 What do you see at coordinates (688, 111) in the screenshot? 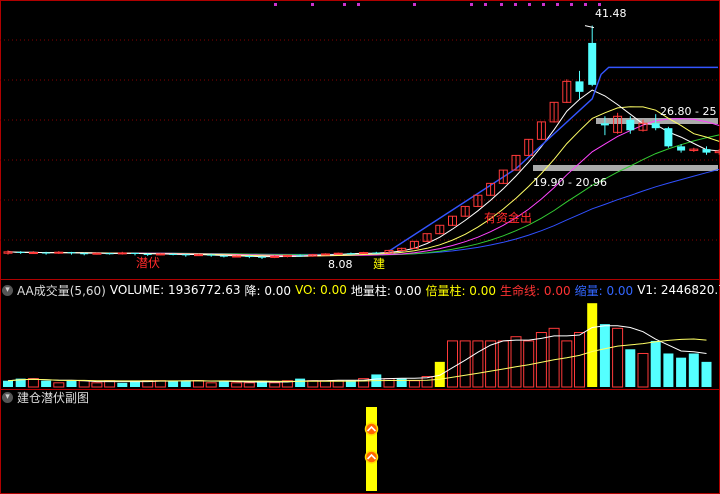
I see `price-range-label: 26.80 - 25` at bounding box center [688, 111].